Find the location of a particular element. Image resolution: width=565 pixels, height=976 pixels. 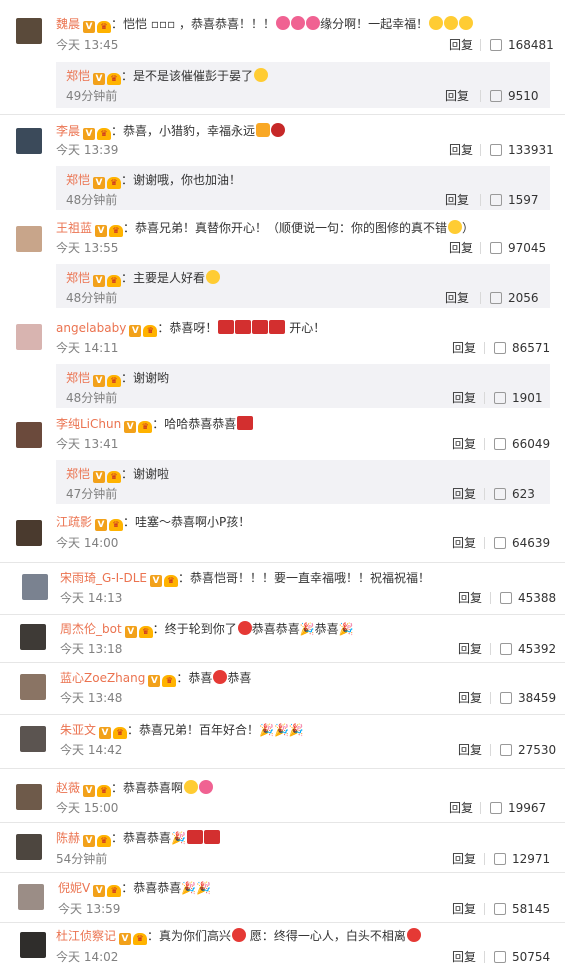

like-button: 1597 is located at coordinates (514, 200).